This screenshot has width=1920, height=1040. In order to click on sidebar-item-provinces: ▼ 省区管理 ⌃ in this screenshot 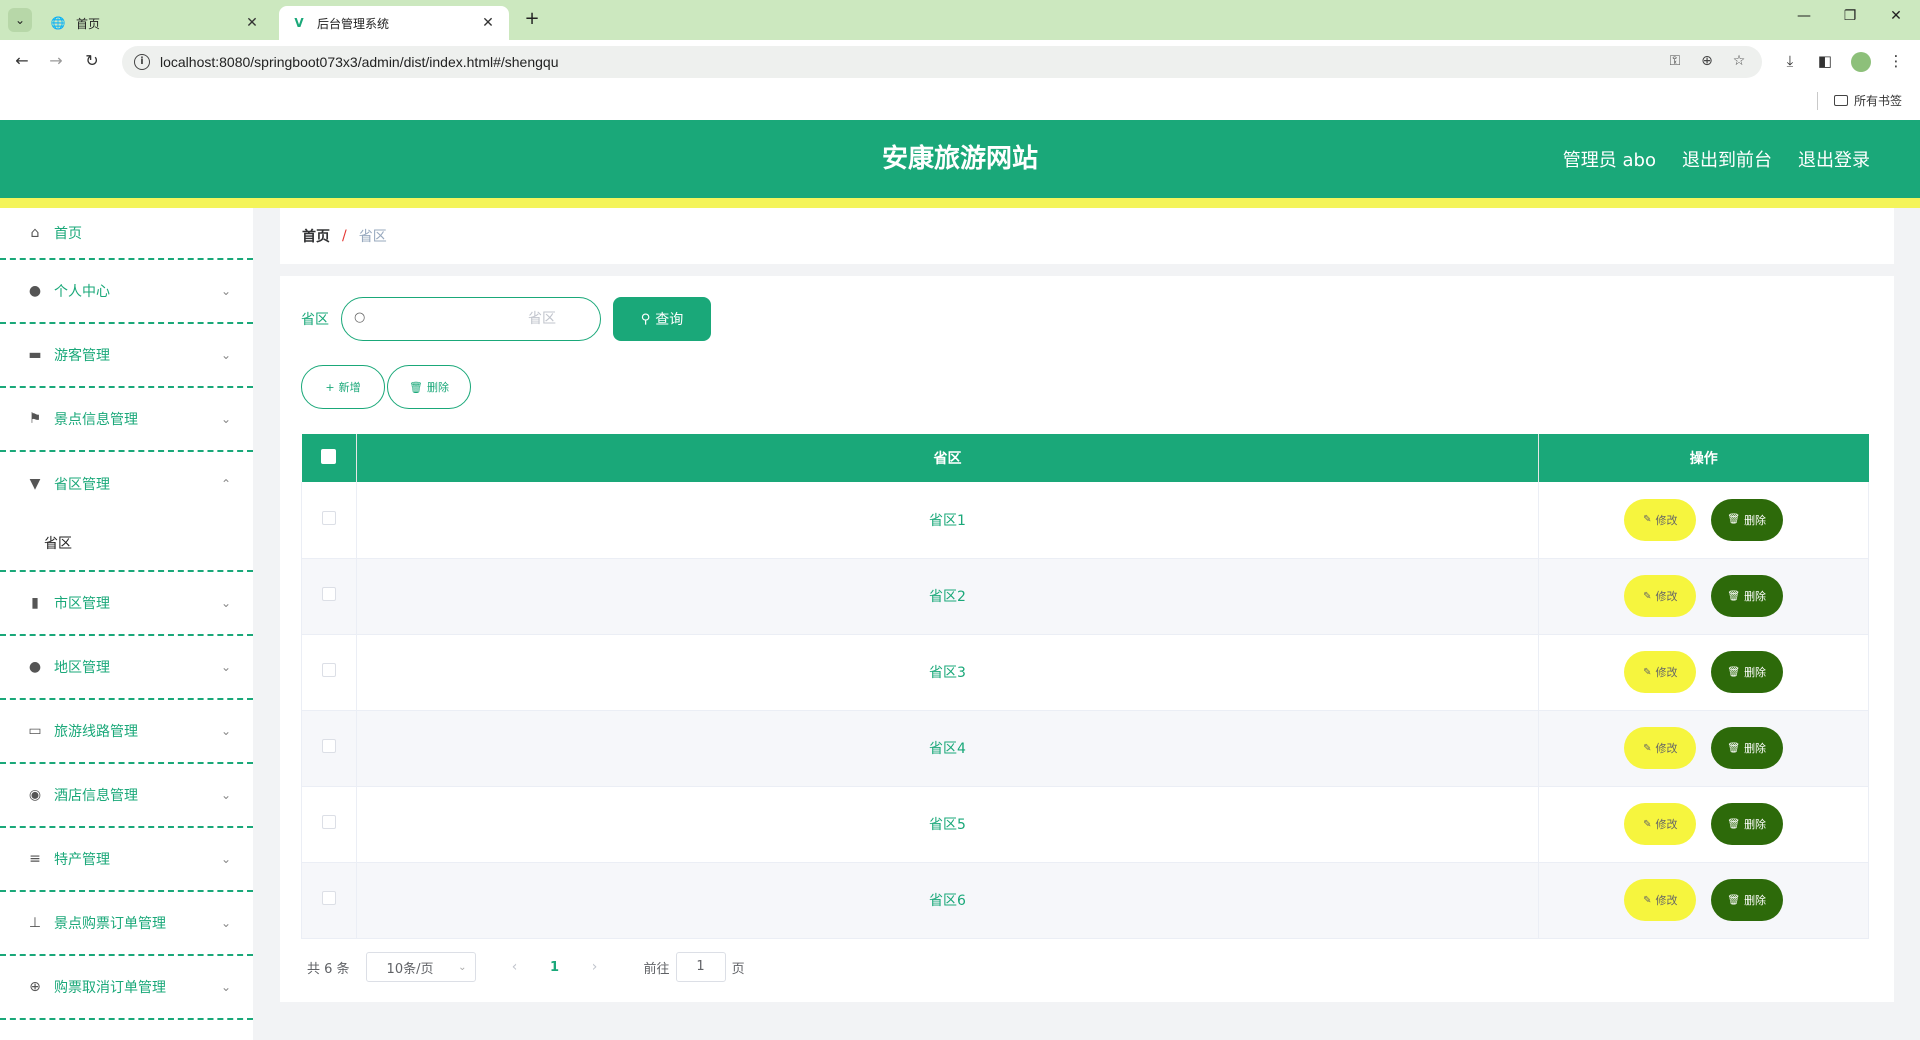, I will do `click(126, 484)`.